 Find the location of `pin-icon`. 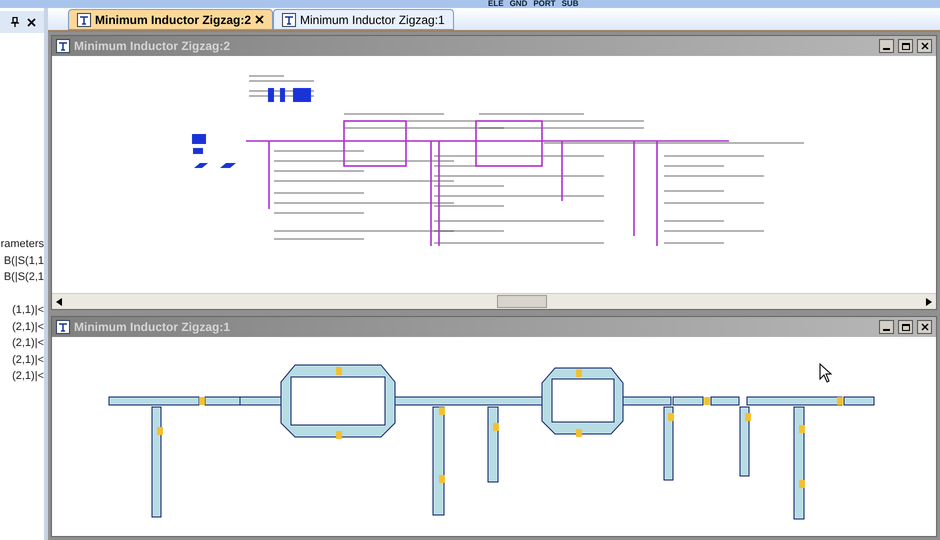

pin-icon is located at coordinates (15, 22).